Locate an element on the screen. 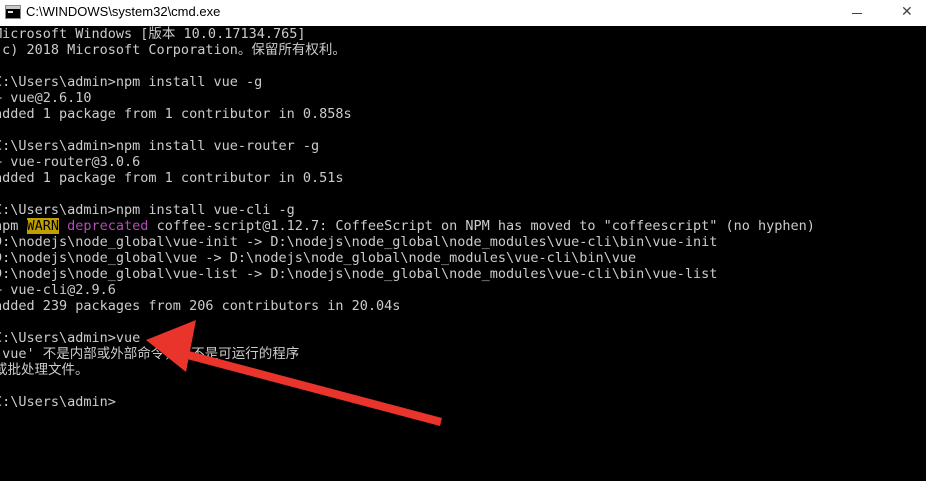  console-line: 'vue' 不是内部或外部命令，也不是可运行的程序 is located at coordinates (150, 354).